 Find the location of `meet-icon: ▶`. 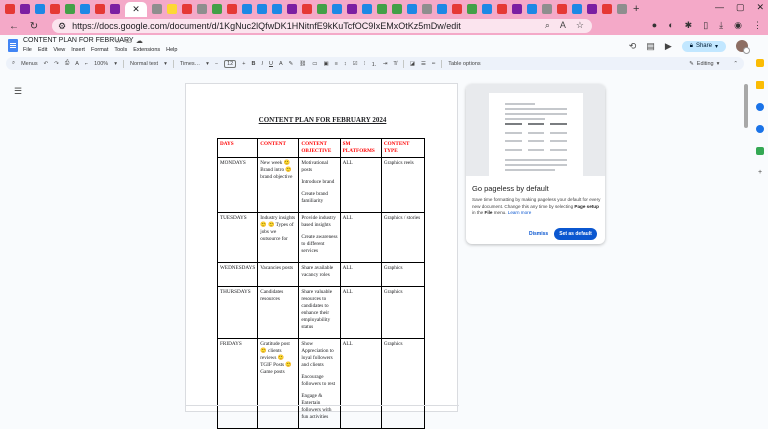

meet-icon: ▶ is located at coordinates (668, 46).